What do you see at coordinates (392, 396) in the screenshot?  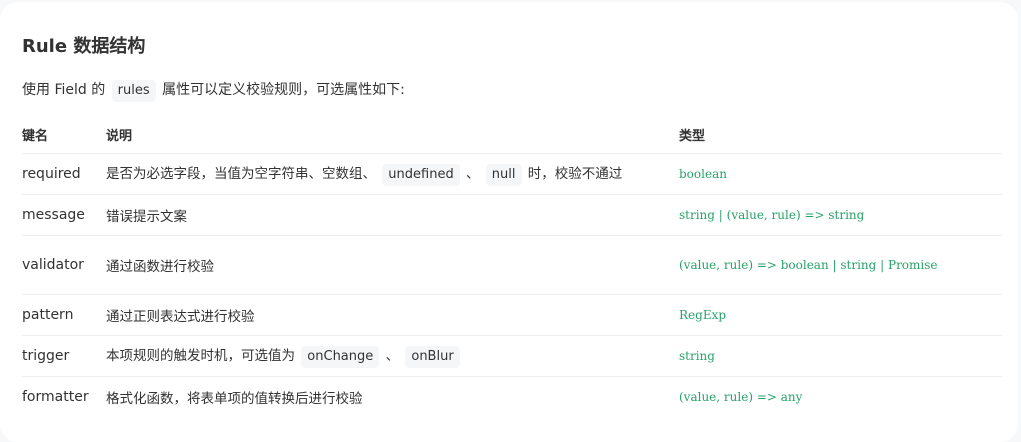 I see `row-desc: 格式化函数，将表单项的值转换后进行校验` at bounding box center [392, 396].